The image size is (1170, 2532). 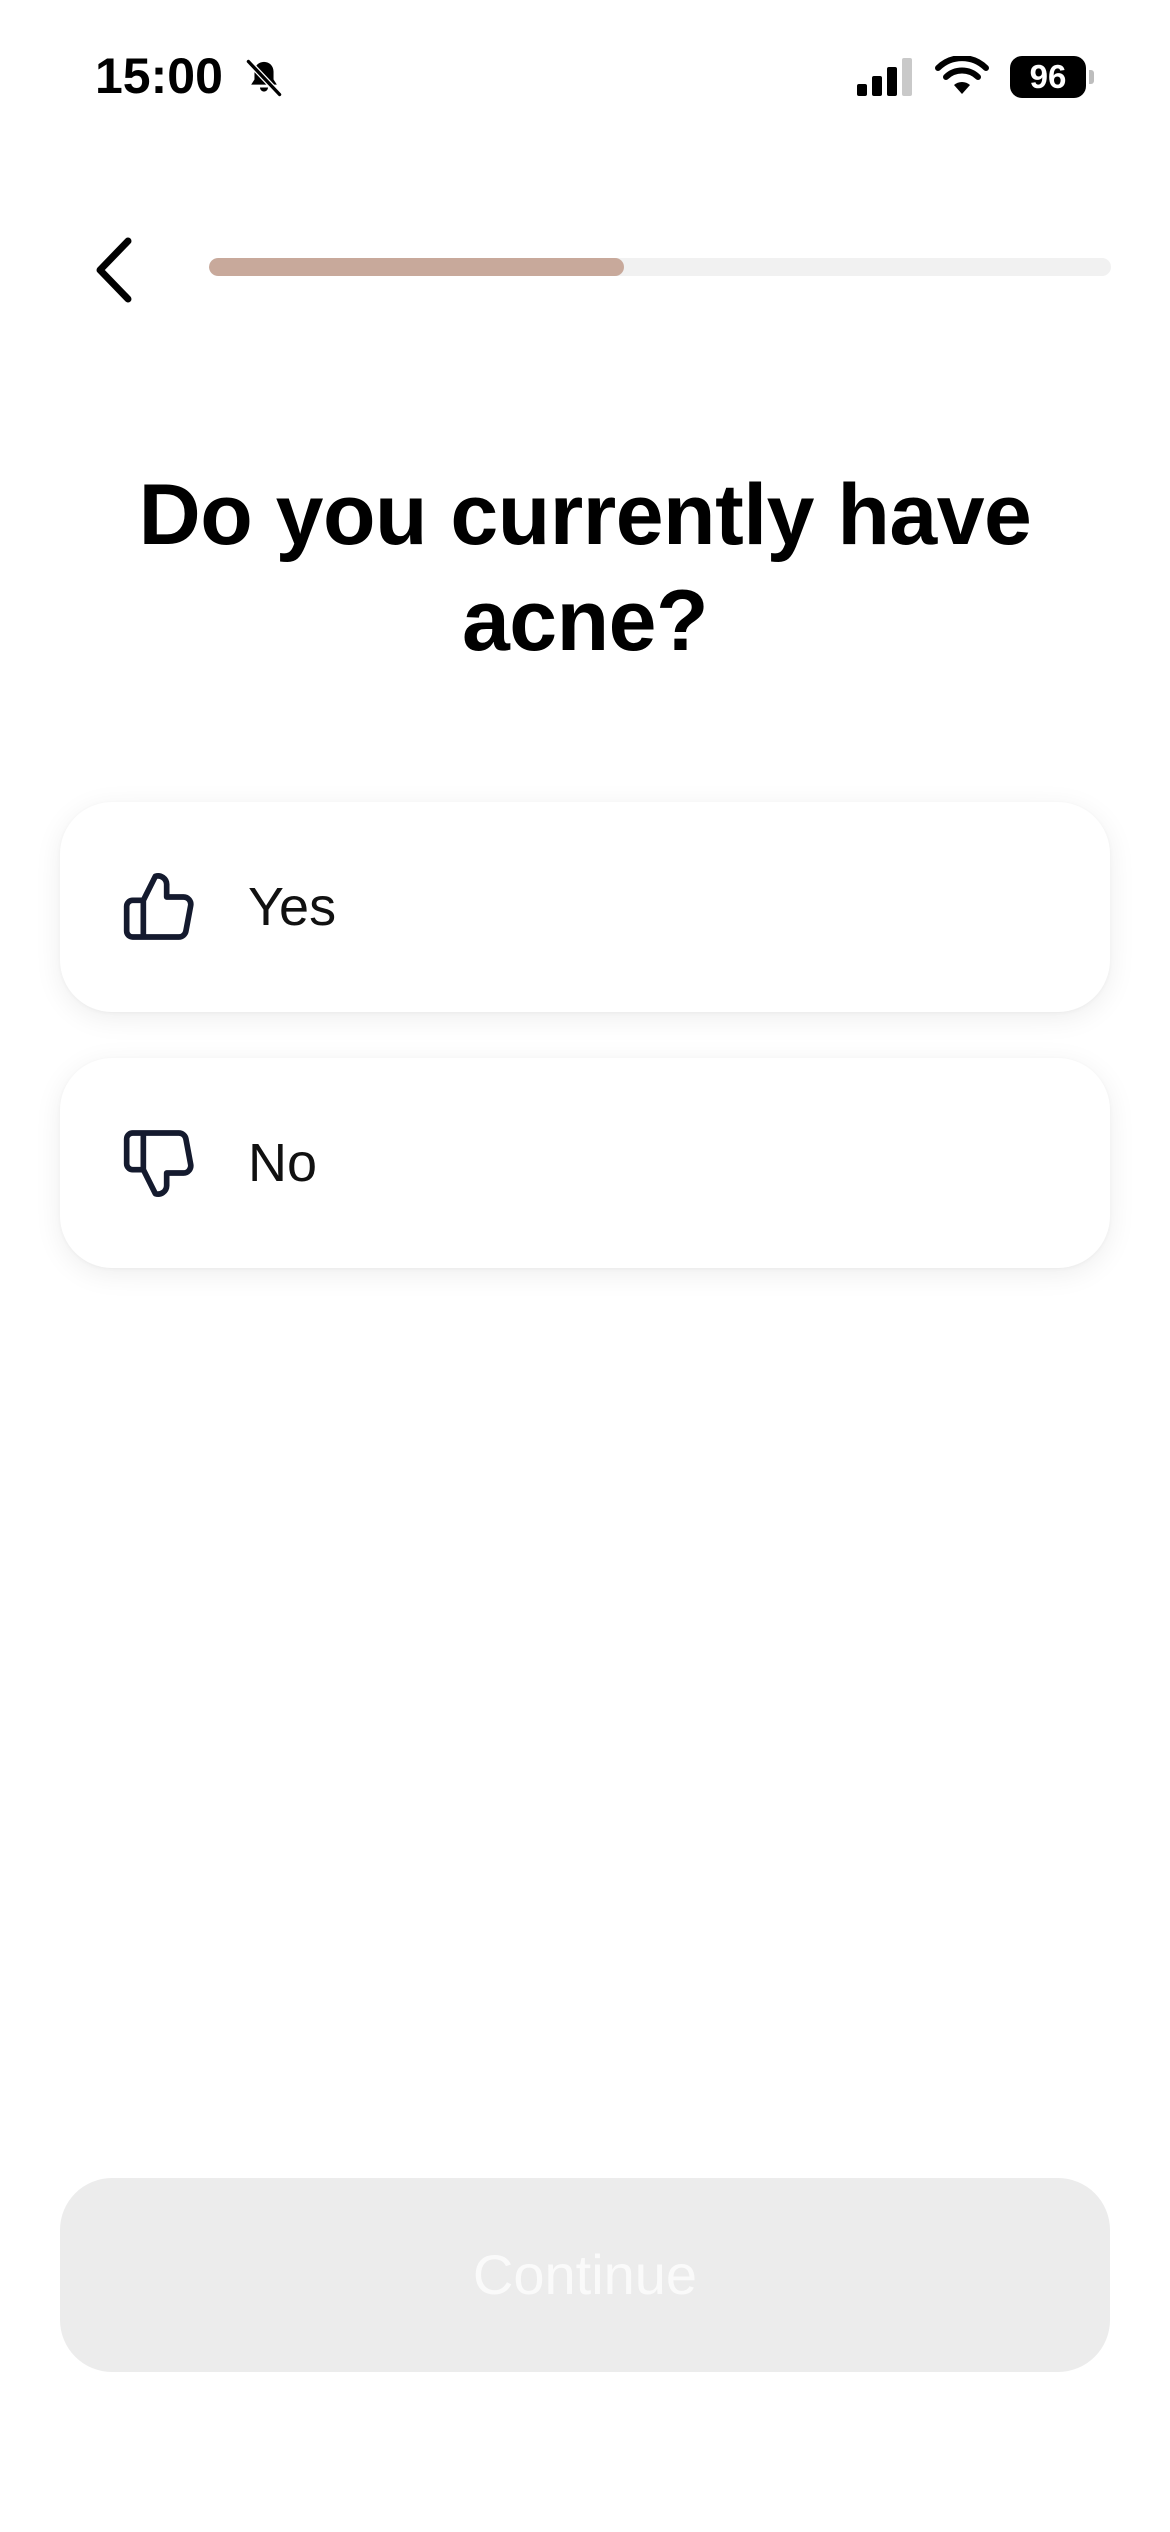 I want to click on continue-button: Continue, so click(x=585, y=2275).